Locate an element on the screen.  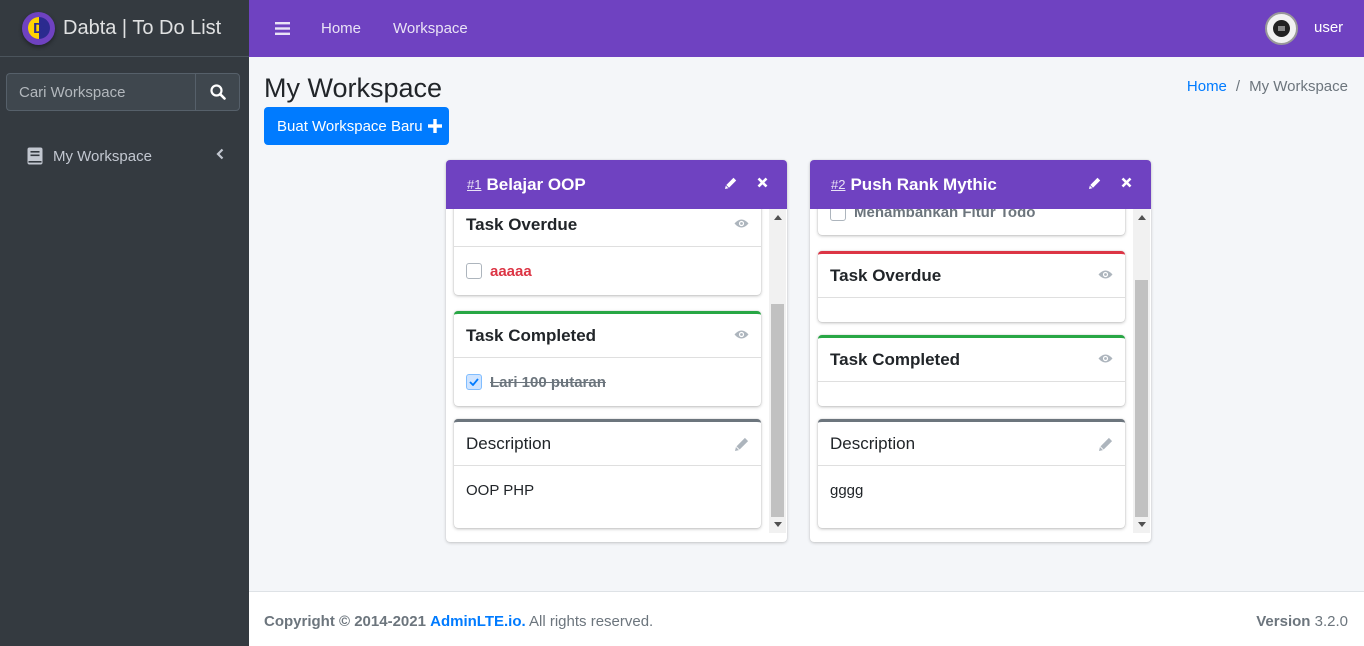
sidebar-item-my-workspace: My Workspace is located at coordinates (124, 156).